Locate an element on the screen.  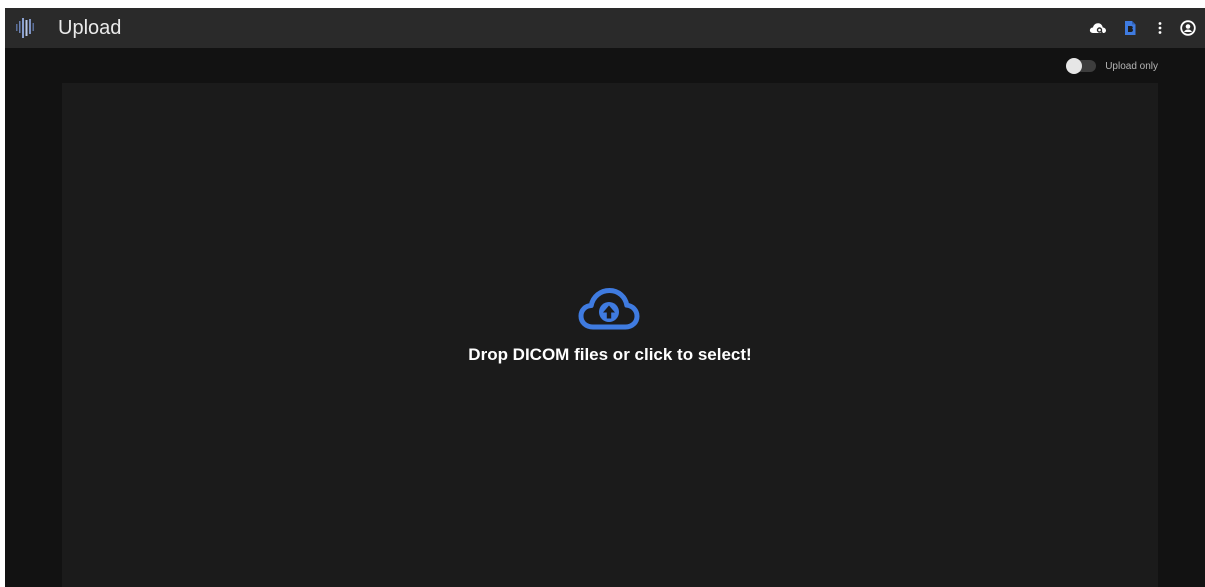
upload-only-toggle-row: Upload only is located at coordinates (1112, 66).